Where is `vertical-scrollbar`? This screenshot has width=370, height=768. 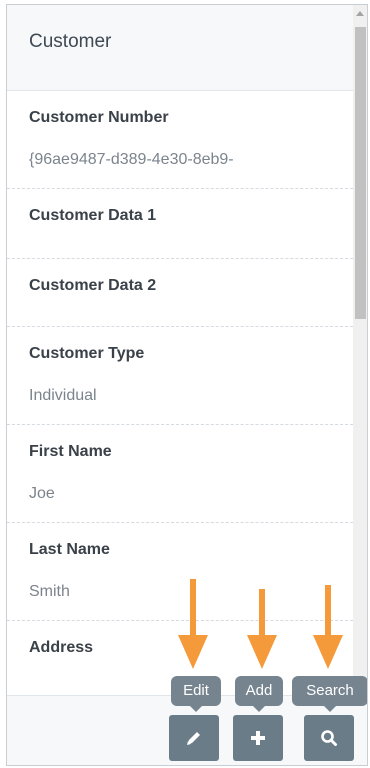 vertical-scrollbar is located at coordinates (360, 345).